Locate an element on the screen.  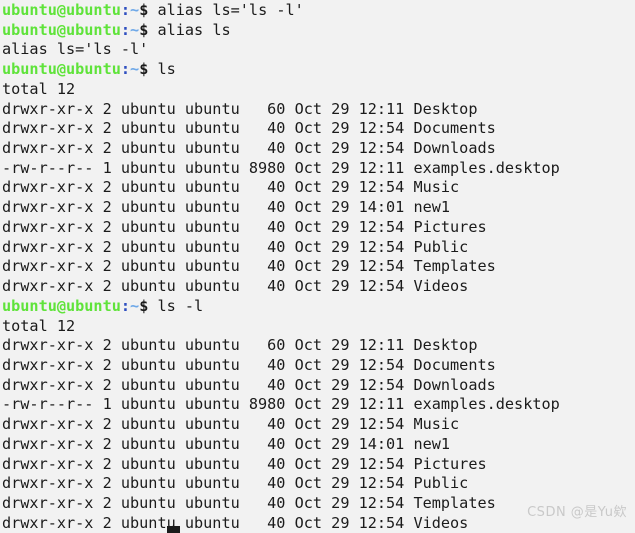
terminal-prompt-line: ubuntu@ubuntu:~$ alias ls='ls -l' is located at coordinates (318, 11).